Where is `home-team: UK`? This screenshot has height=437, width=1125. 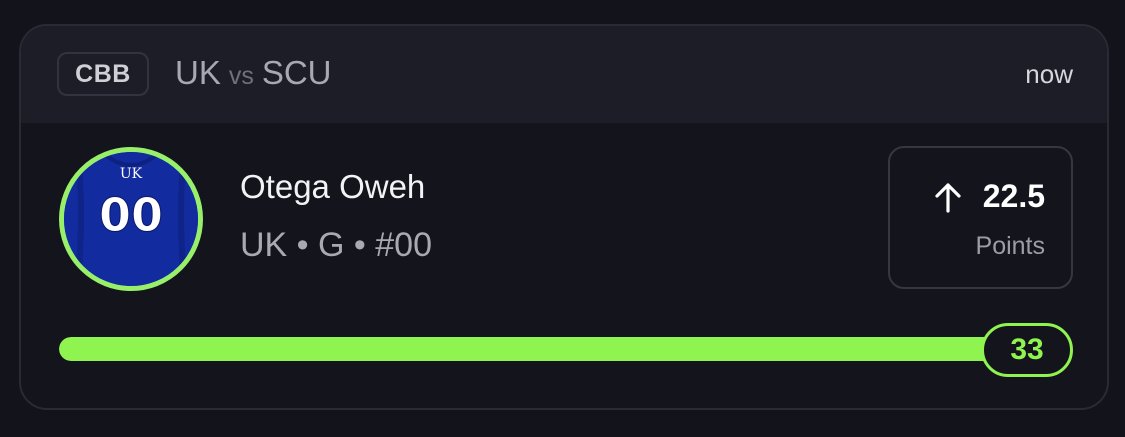
home-team: UK is located at coordinates (198, 72).